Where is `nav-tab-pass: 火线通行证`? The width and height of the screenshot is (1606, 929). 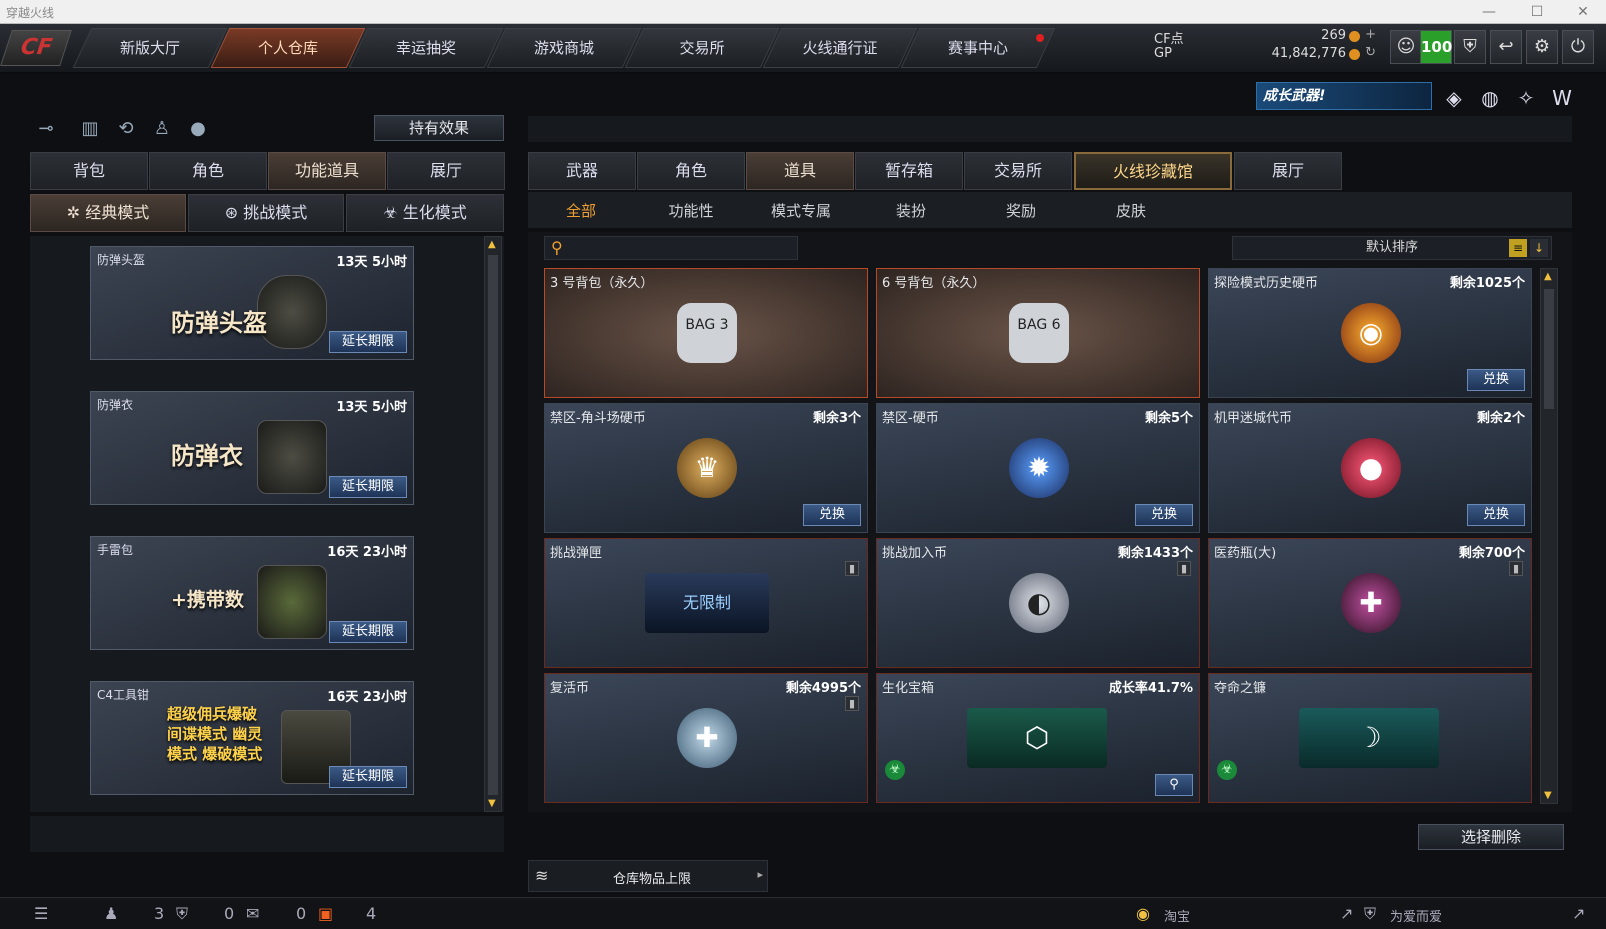
nav-tab-pass: 火线通行证 is located at coordinates (840, 48).